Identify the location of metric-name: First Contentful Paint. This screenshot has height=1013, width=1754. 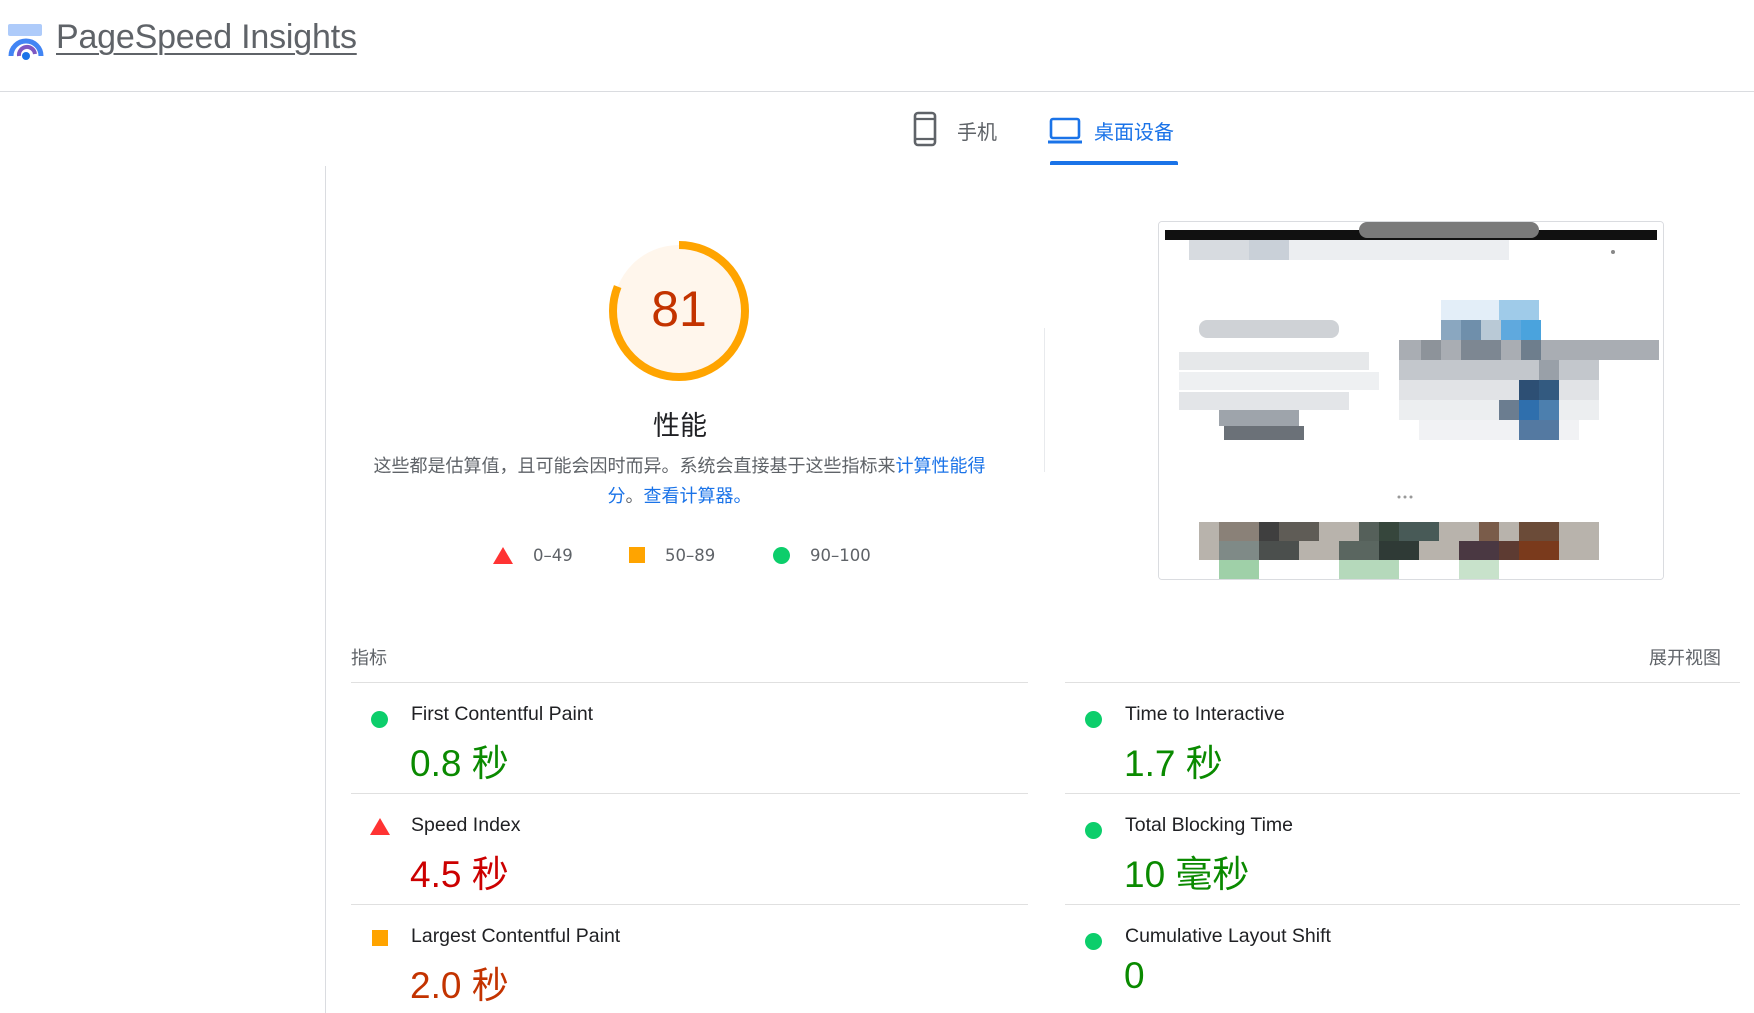
(502, 714).